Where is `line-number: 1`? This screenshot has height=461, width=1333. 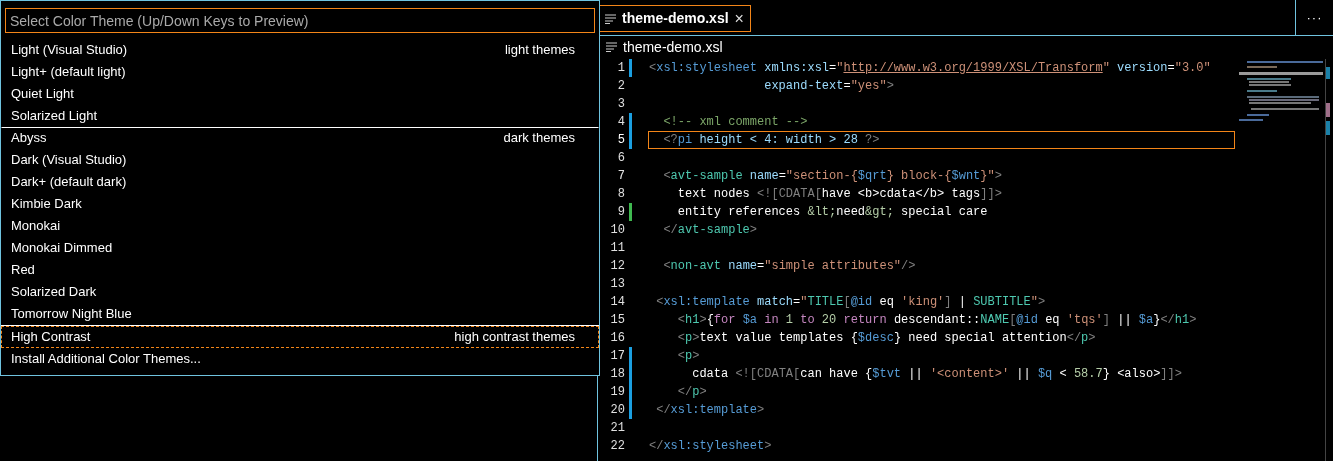
line-number: 1 is located at coordinates (620, 68).